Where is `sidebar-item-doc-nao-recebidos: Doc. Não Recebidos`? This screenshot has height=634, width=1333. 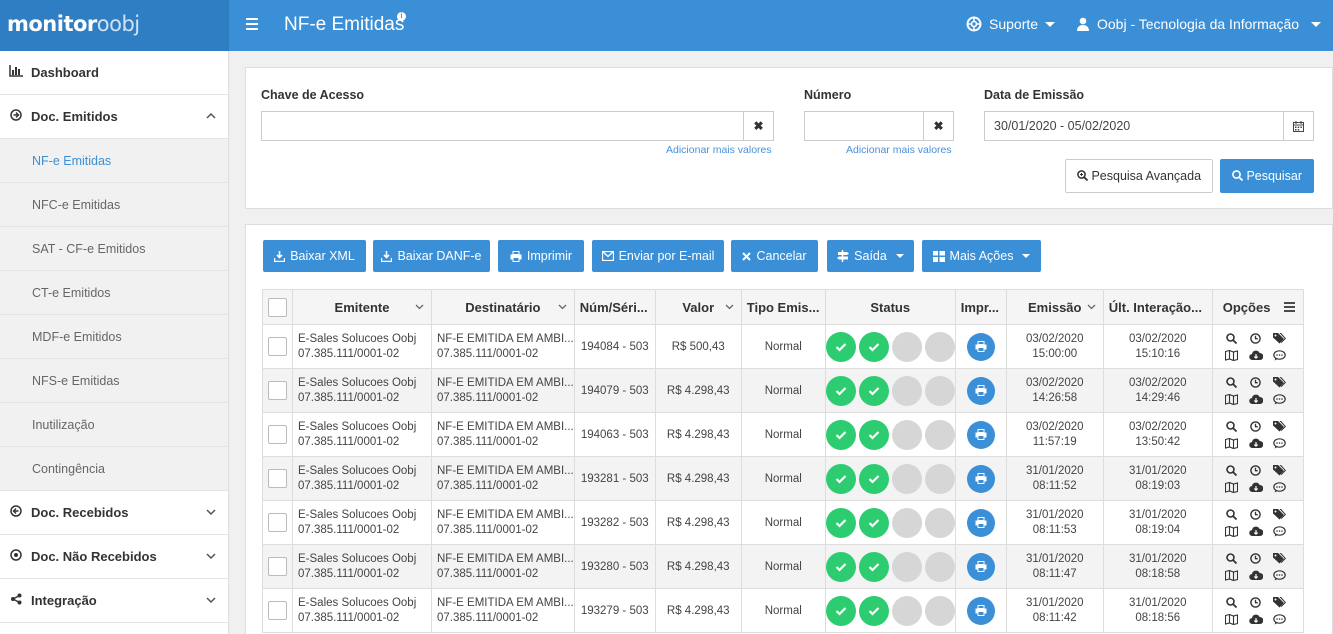 sidebar-item-doc-nao-recebidos: Doc. Não Recebidos is located at coordinates (114, 557).